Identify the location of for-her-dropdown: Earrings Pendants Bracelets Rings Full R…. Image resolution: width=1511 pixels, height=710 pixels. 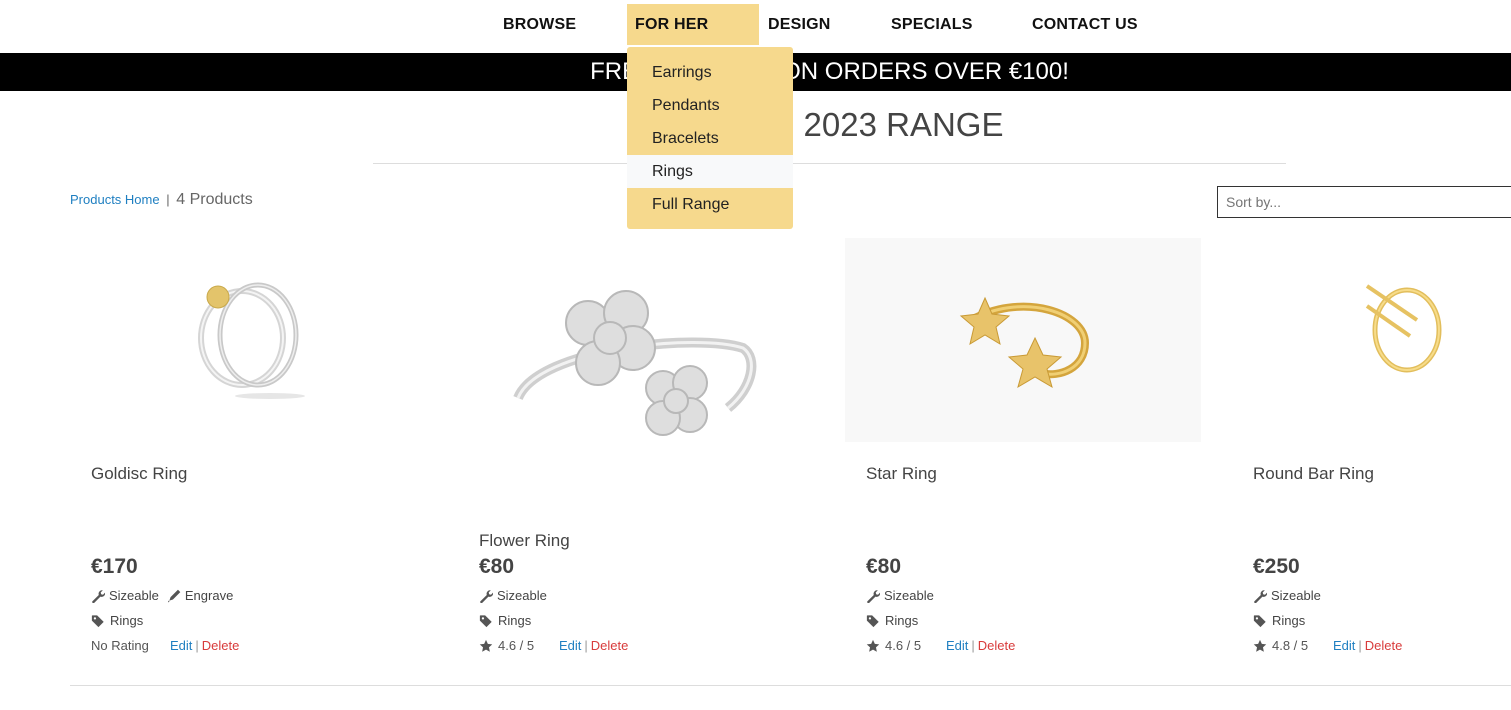
(710, 138).